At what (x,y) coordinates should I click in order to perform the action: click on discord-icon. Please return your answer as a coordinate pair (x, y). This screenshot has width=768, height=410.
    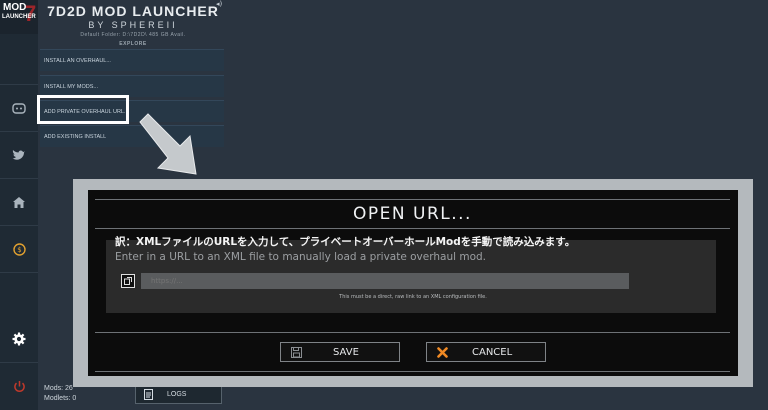
    Looking at the image, I should click on (19, 108).